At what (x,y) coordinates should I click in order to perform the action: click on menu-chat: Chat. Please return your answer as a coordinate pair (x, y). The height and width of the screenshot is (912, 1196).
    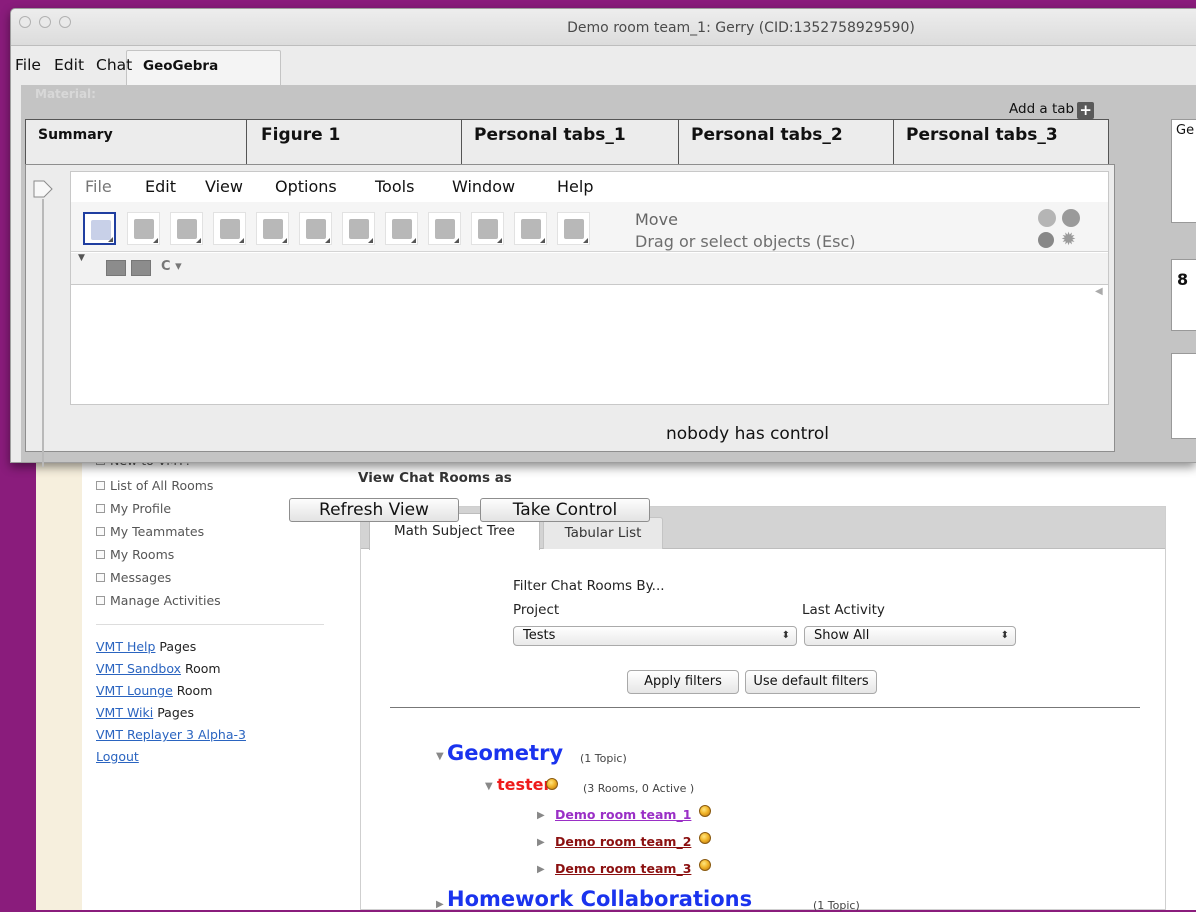
    Looking at the image, I should click on (114, 65).